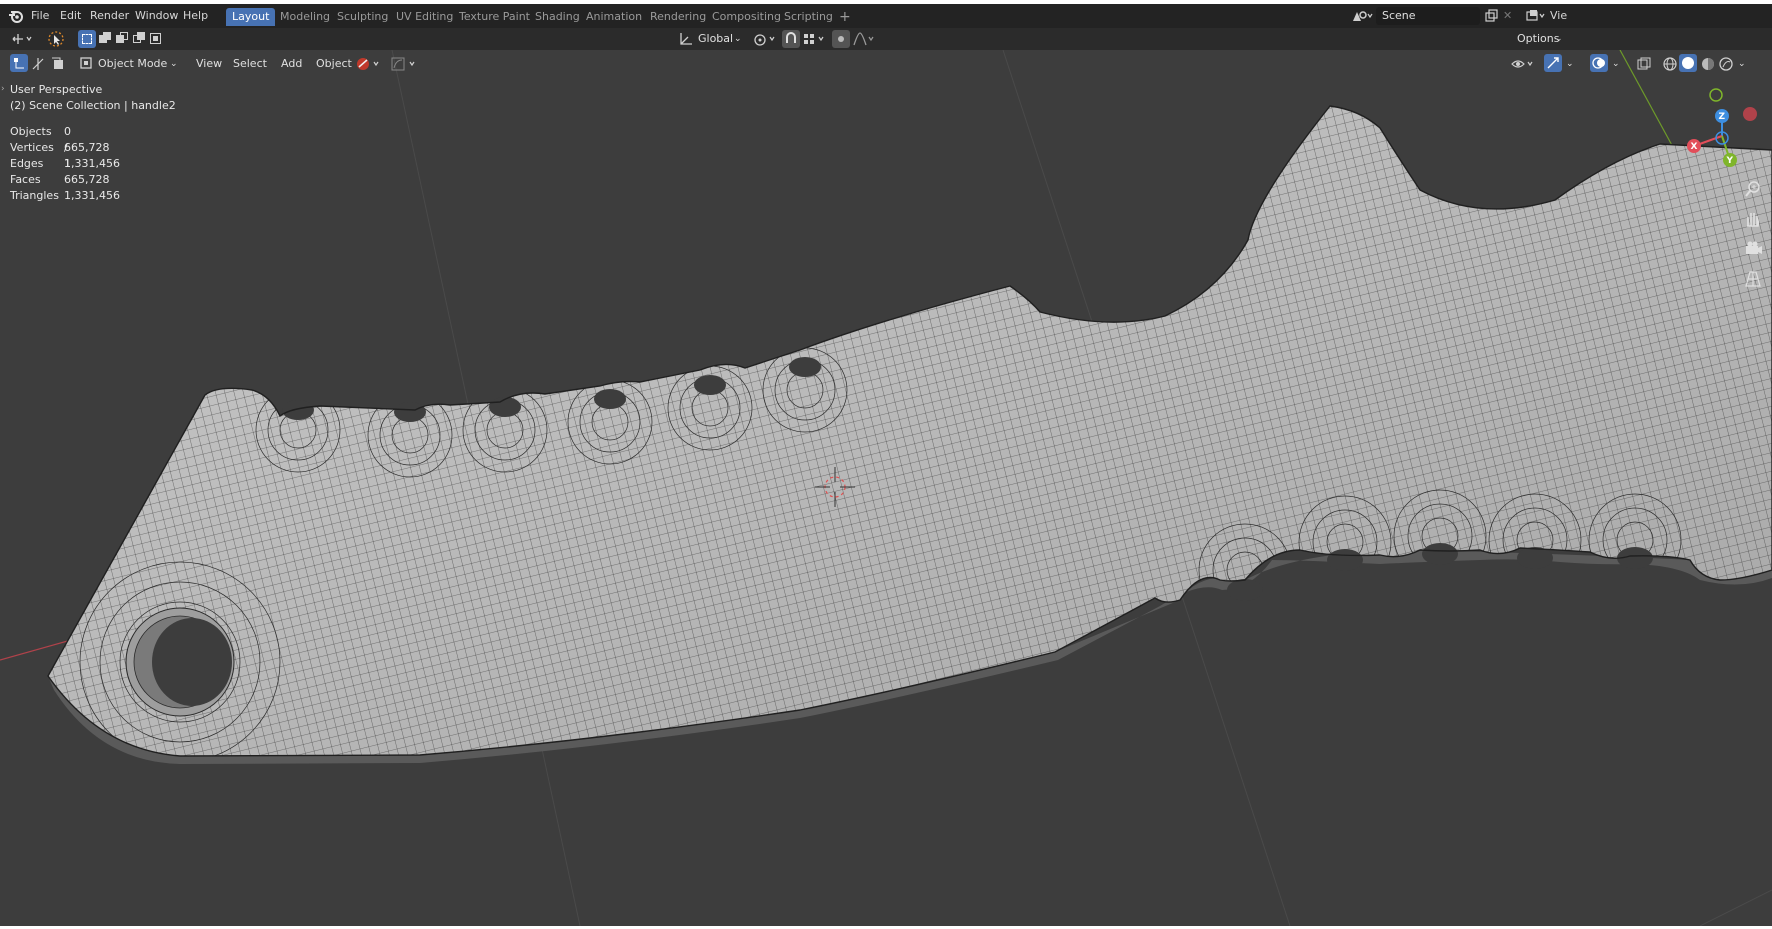 The image size is (1772, 929). Describe the element at coordinates (494, 17) in the screenshot. I see `tab-texture-paint: Texture Paint` at that location.